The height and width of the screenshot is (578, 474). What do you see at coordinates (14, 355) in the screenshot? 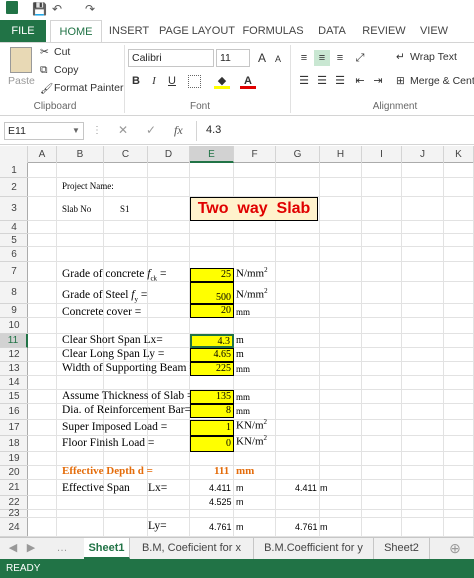
I see `row-header: 12` at bounding box center [14, 355].